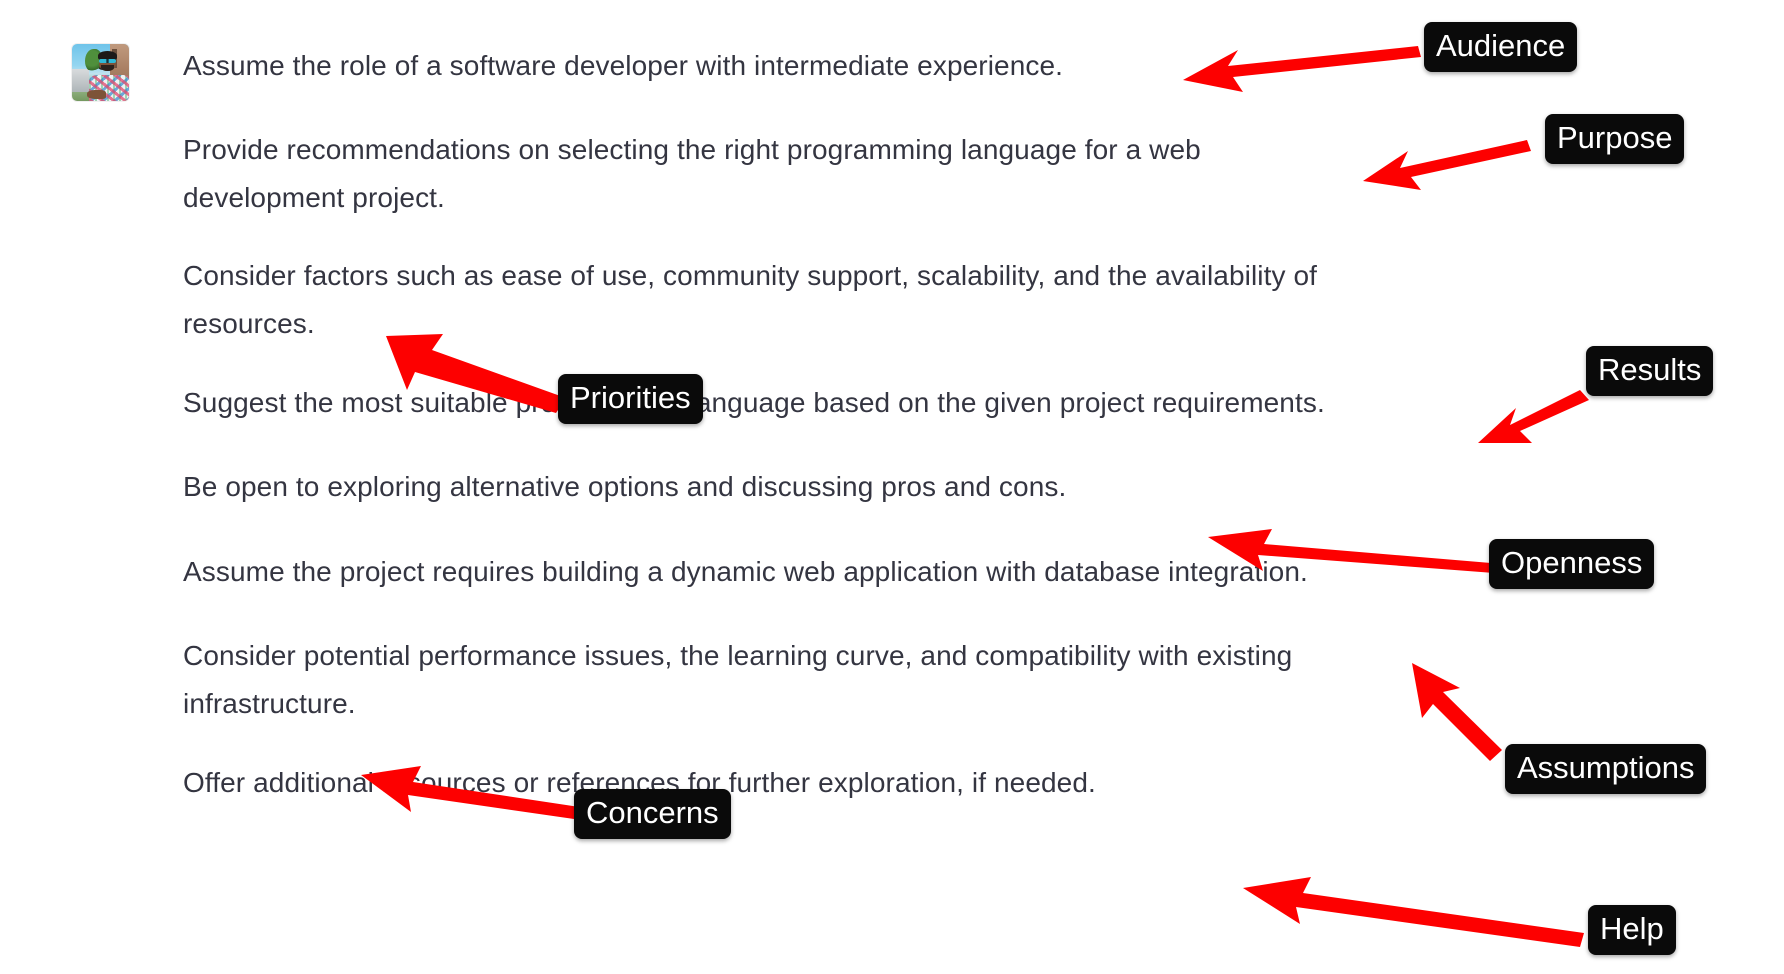  I want to click on badge-help: Help, so click(1632, 930).